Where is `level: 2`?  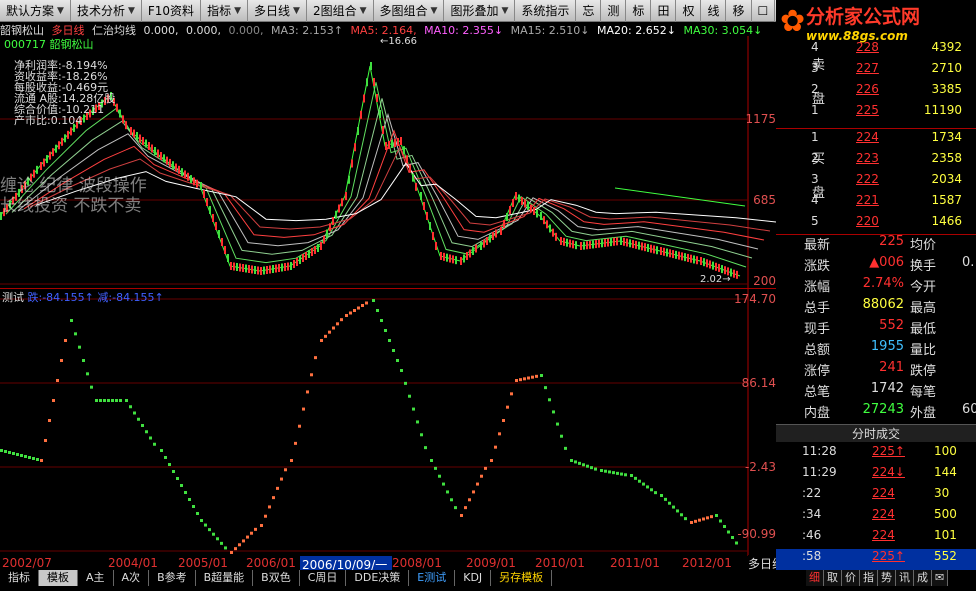
level: 2 is located at coordinates (815, 89).